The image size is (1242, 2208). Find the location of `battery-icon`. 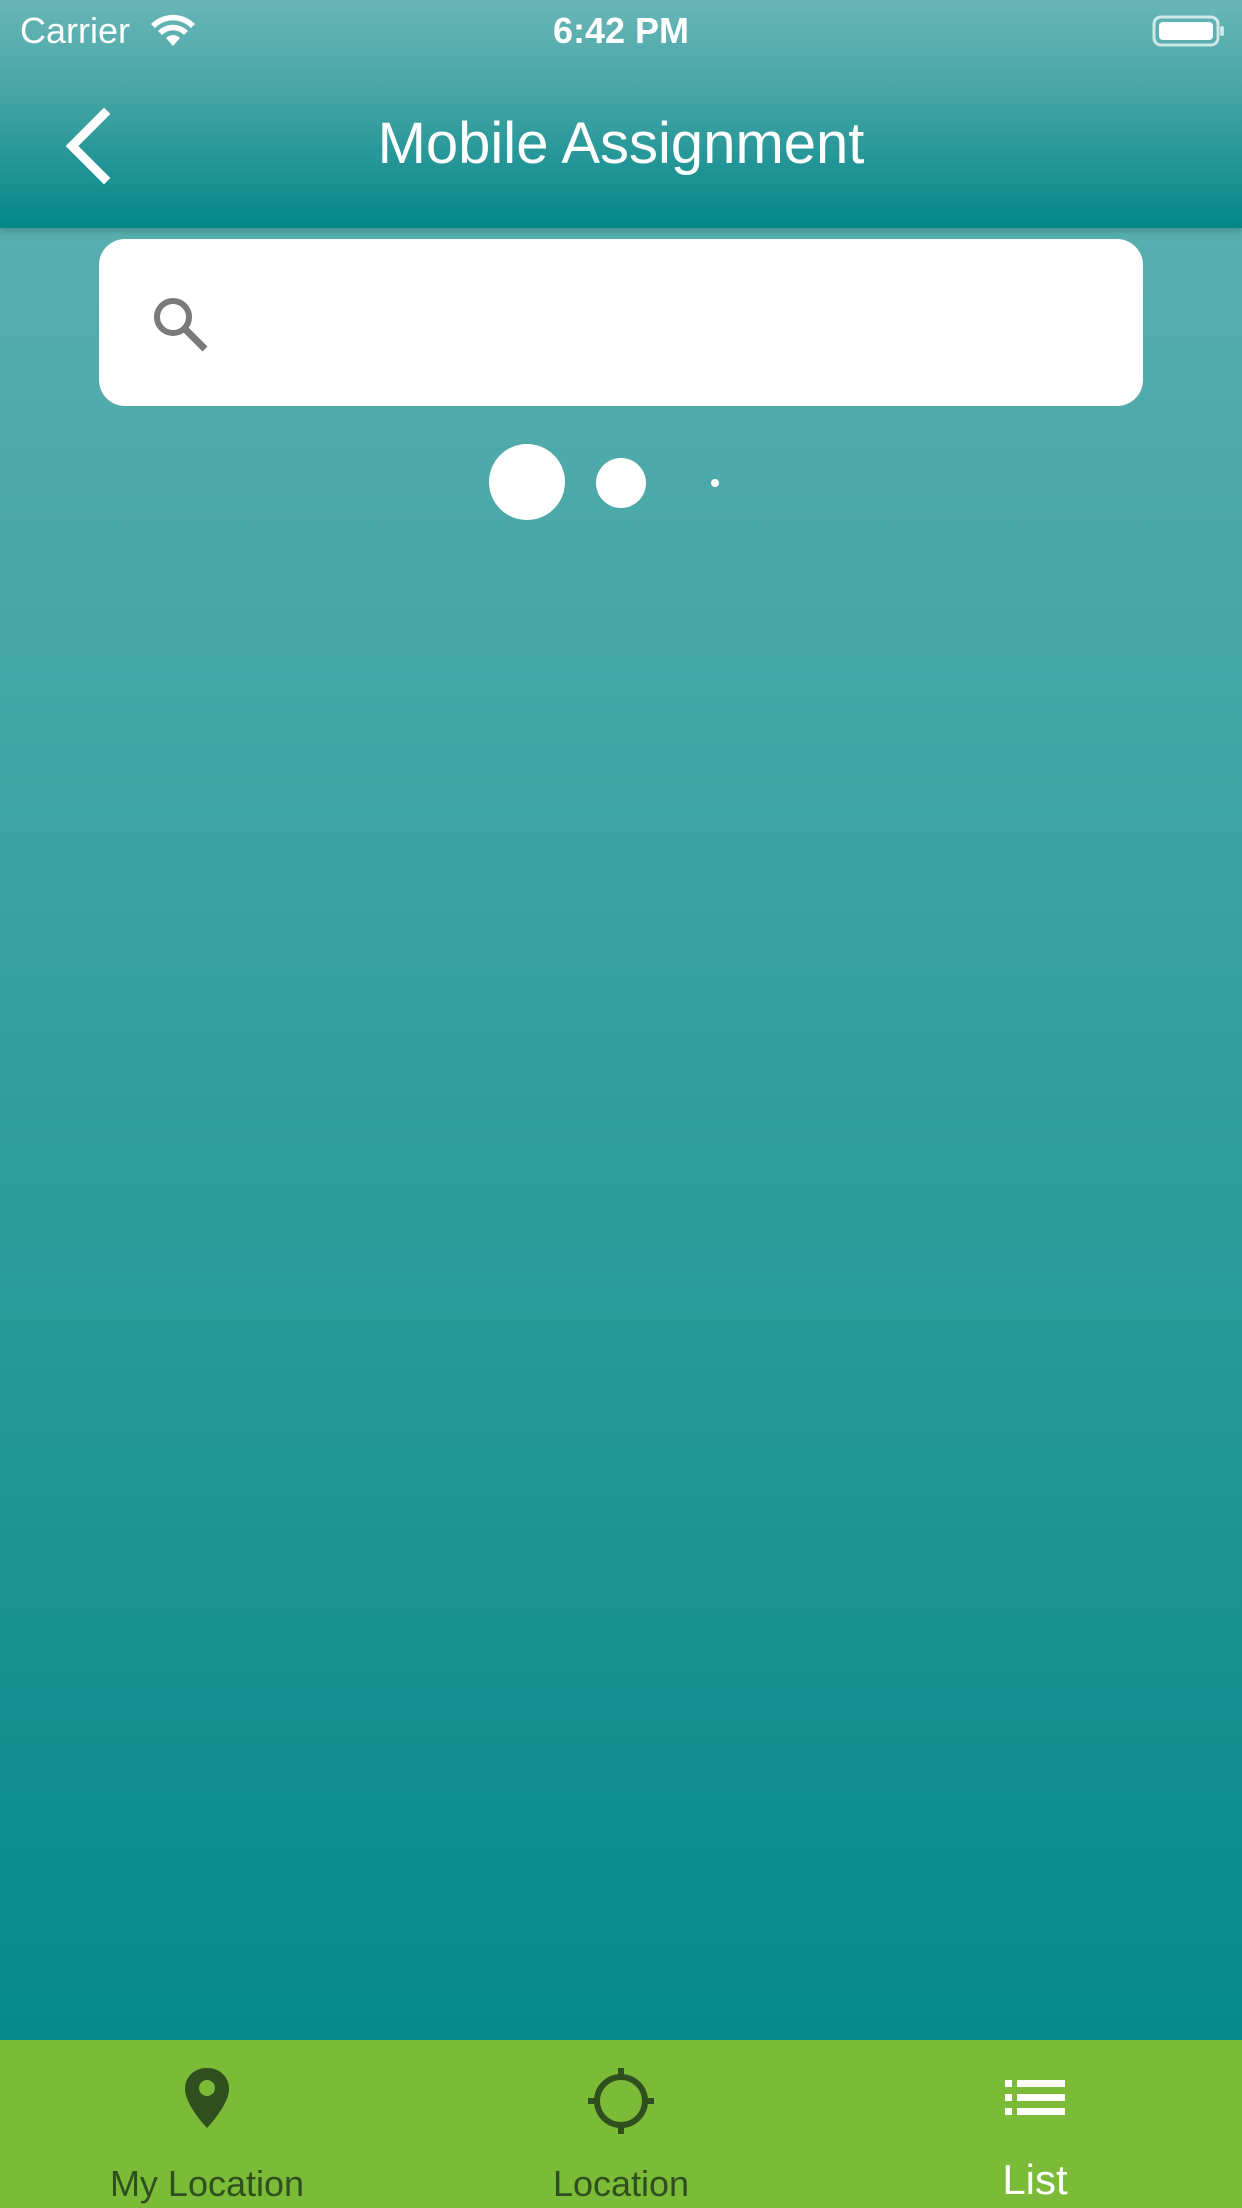

battery-icon is located at coordinates (1188, 31).